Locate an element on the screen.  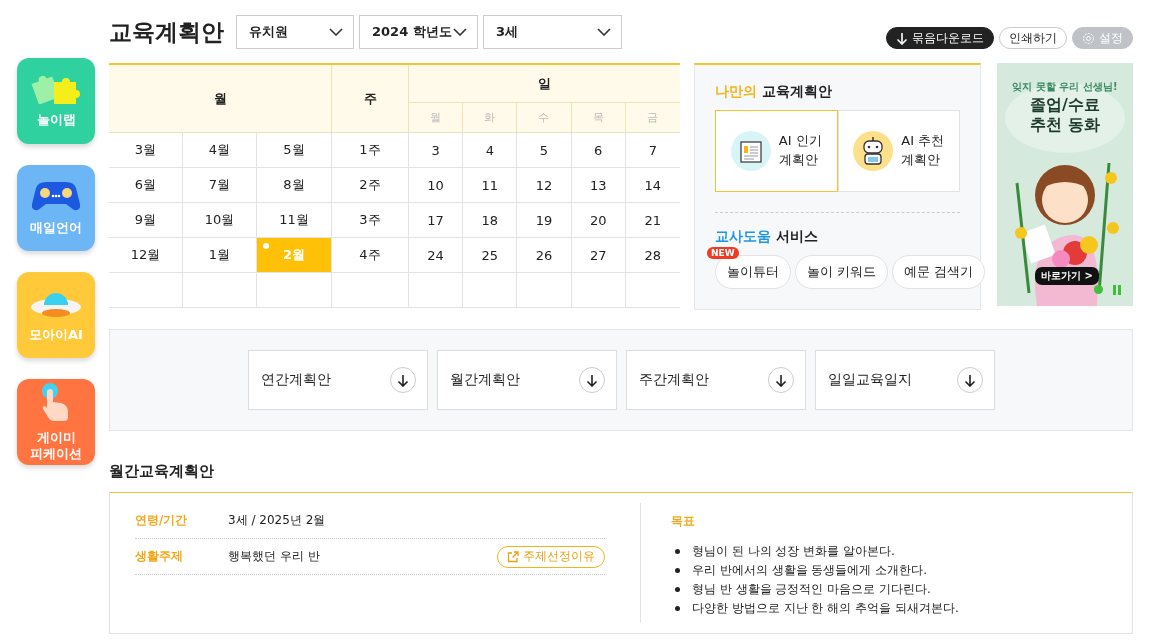
week-cell: 2주 is located at coordinates (370, 185).